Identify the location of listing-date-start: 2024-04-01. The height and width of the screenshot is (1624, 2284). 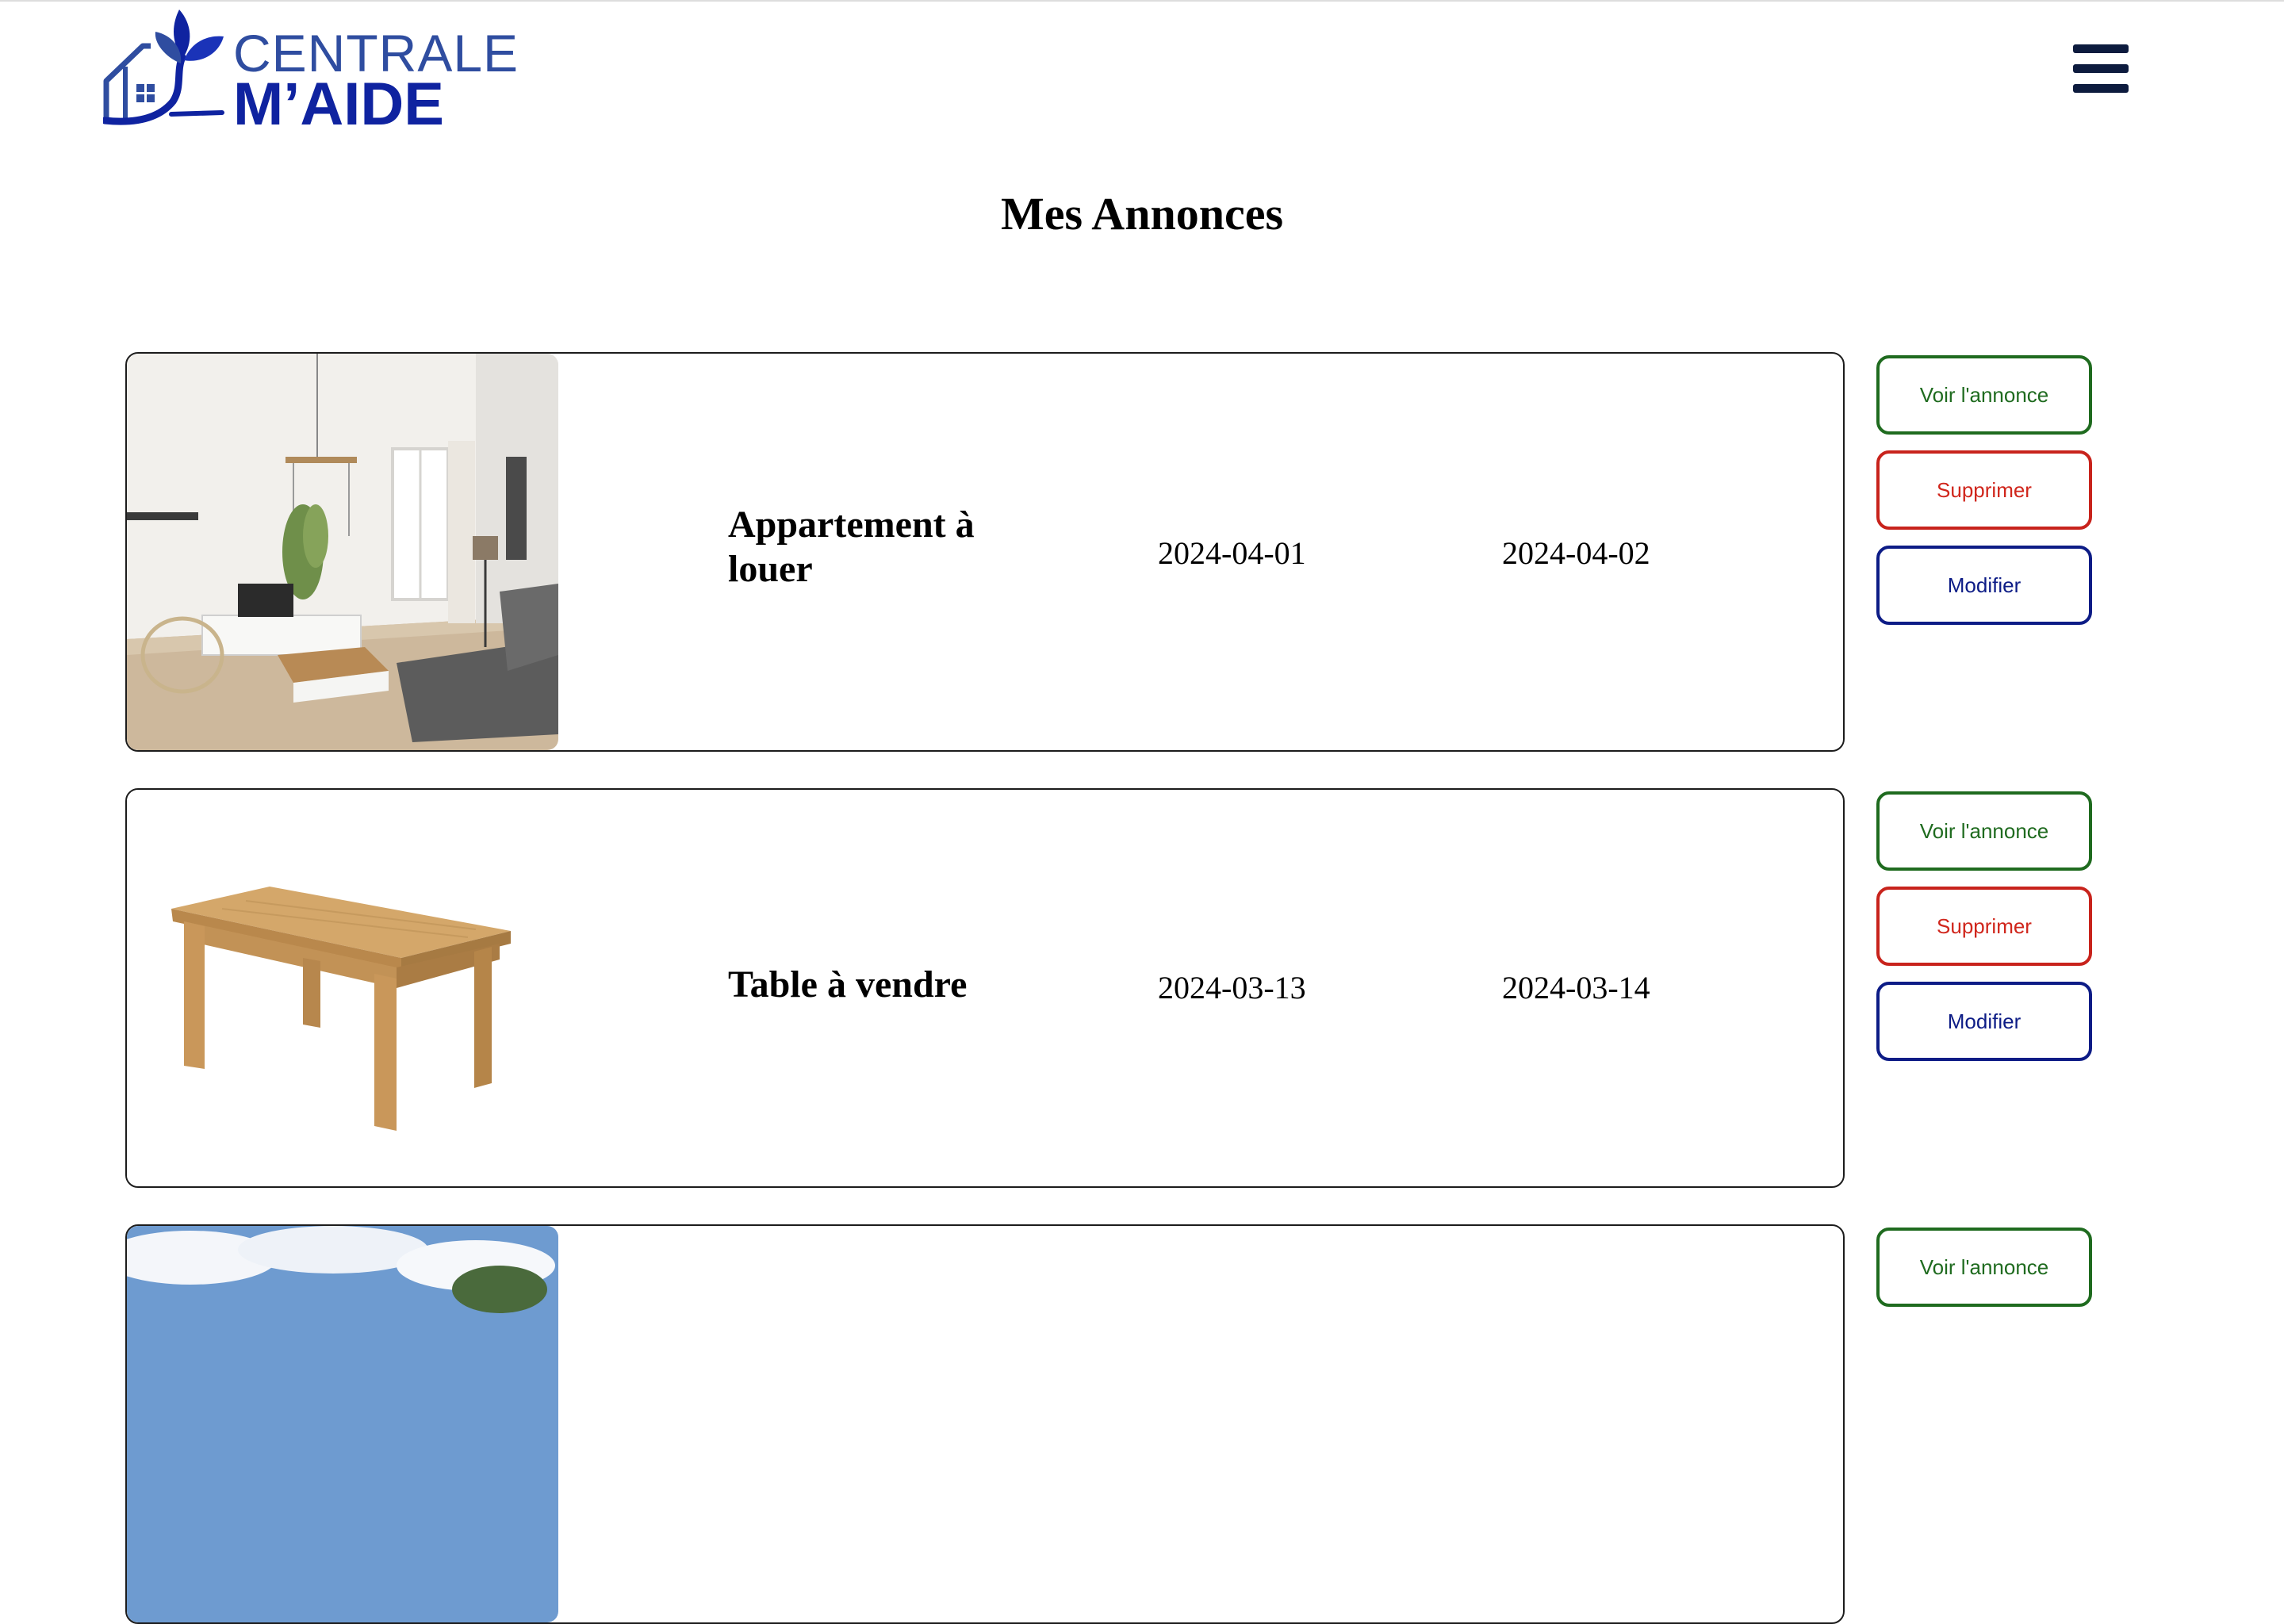
(1232, 553).